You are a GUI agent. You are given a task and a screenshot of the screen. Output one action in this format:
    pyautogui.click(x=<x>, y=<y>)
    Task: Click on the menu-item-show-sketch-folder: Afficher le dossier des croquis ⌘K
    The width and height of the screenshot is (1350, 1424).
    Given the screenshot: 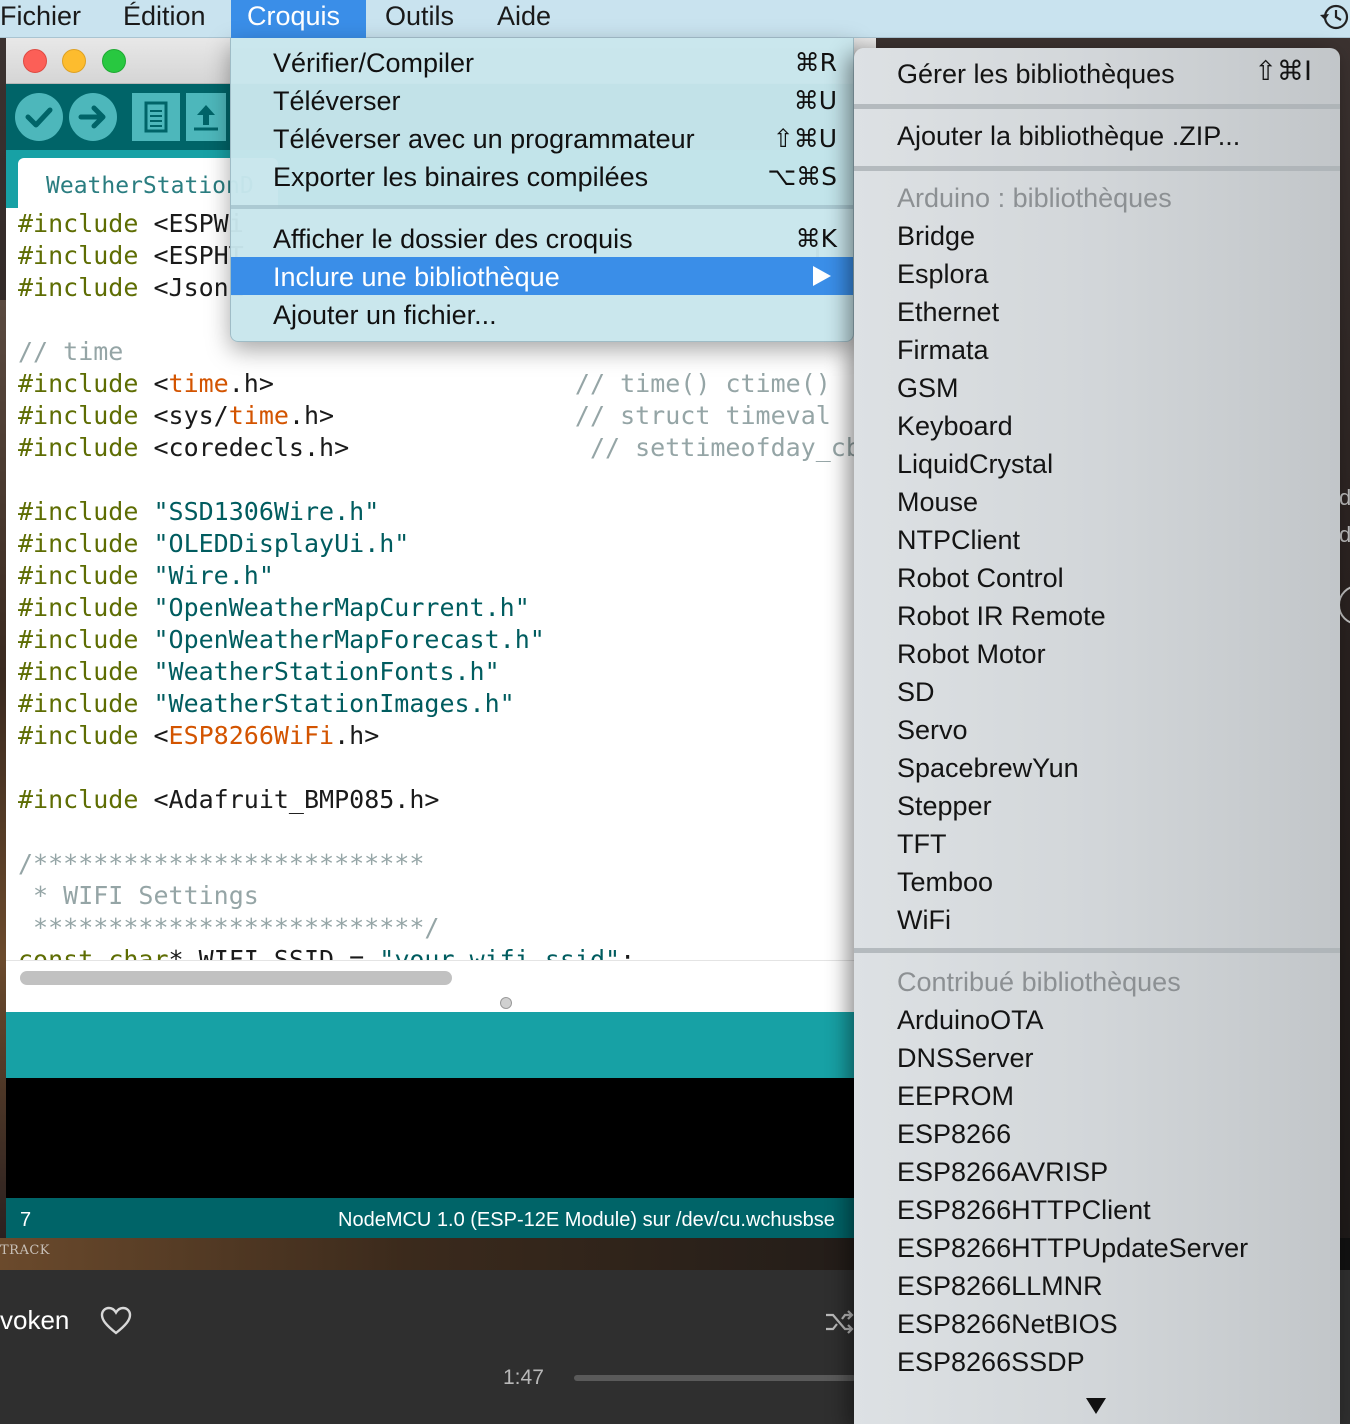 What is the action you would take?
    pyautogui.click(x=542, y=238)
    